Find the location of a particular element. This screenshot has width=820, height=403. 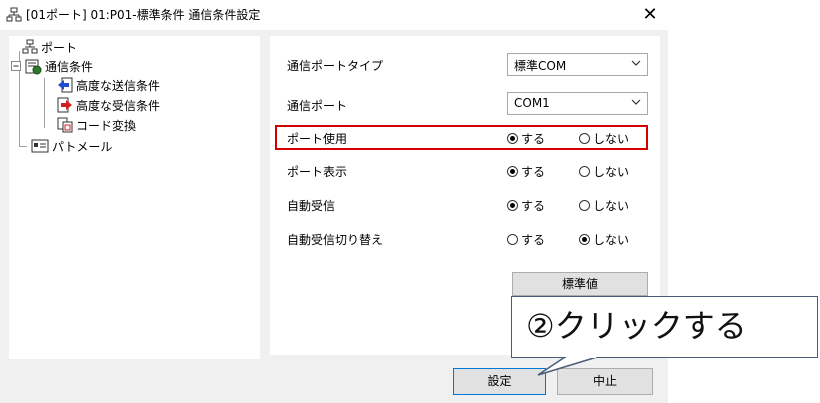

close-icon: ✕ is located at coordinates (650, 14).